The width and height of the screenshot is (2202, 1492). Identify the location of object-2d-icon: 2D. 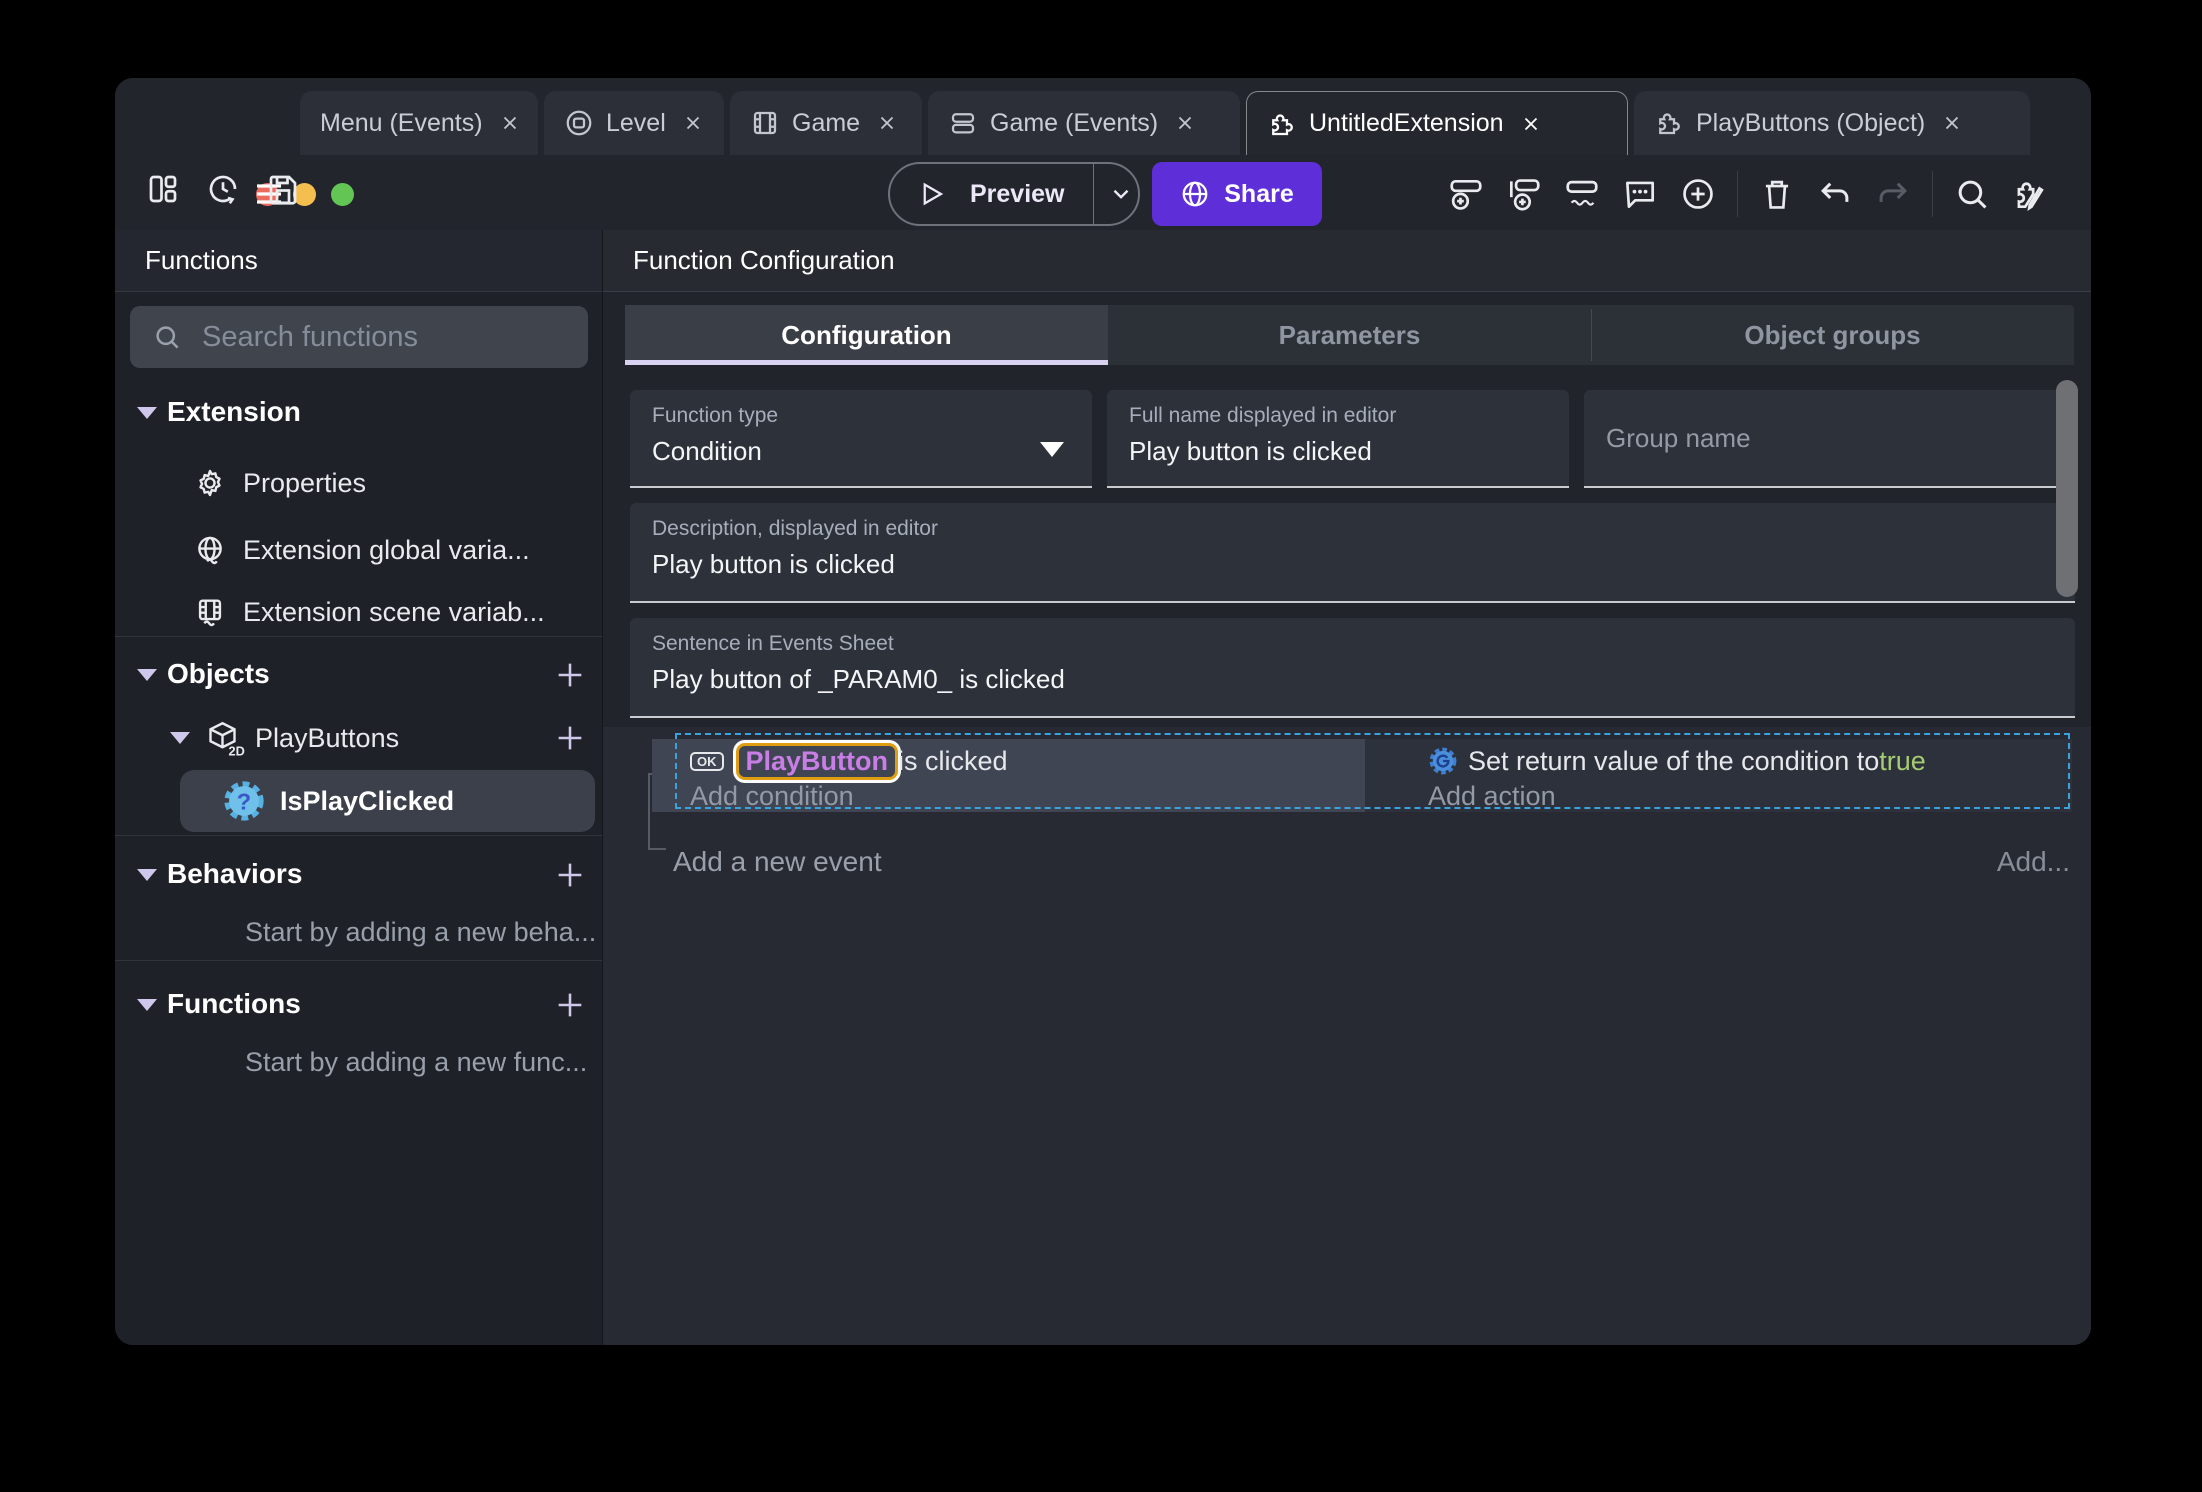
(224, 739).